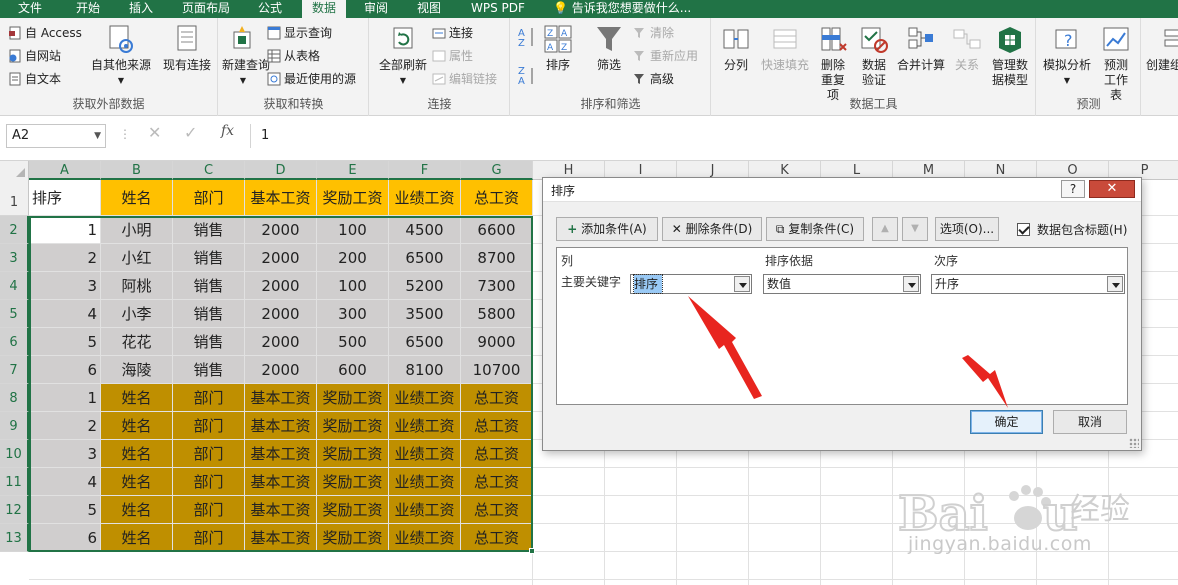 The image size is (1178, 585). I want to click on table-cell: 9000, so click(497, 342).